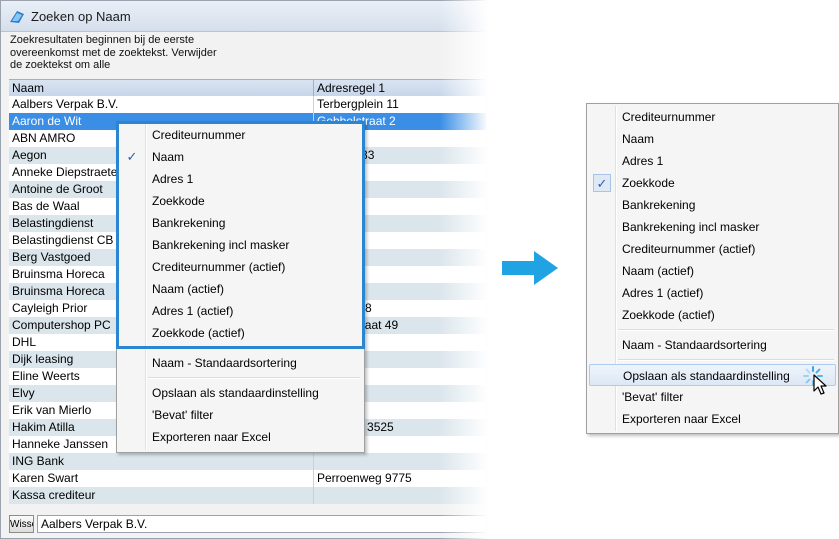 Image resolution: width=839 pixels, height=539 pixels. I want to click on column-header-adresregel: Adresregel 1, so click(400, 88).